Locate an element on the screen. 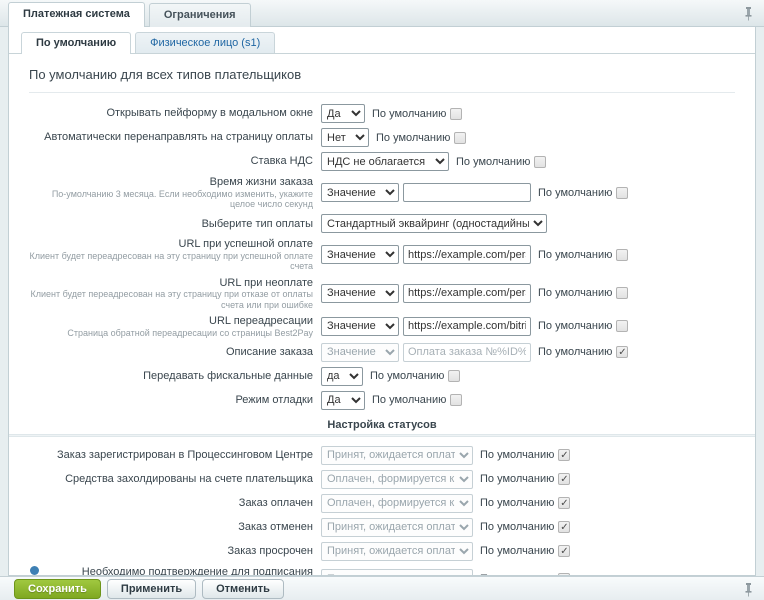 Image resolution: width=764 pixels, height=600 pixels. save-button: Сохранить is located at coordinates (57, 588).